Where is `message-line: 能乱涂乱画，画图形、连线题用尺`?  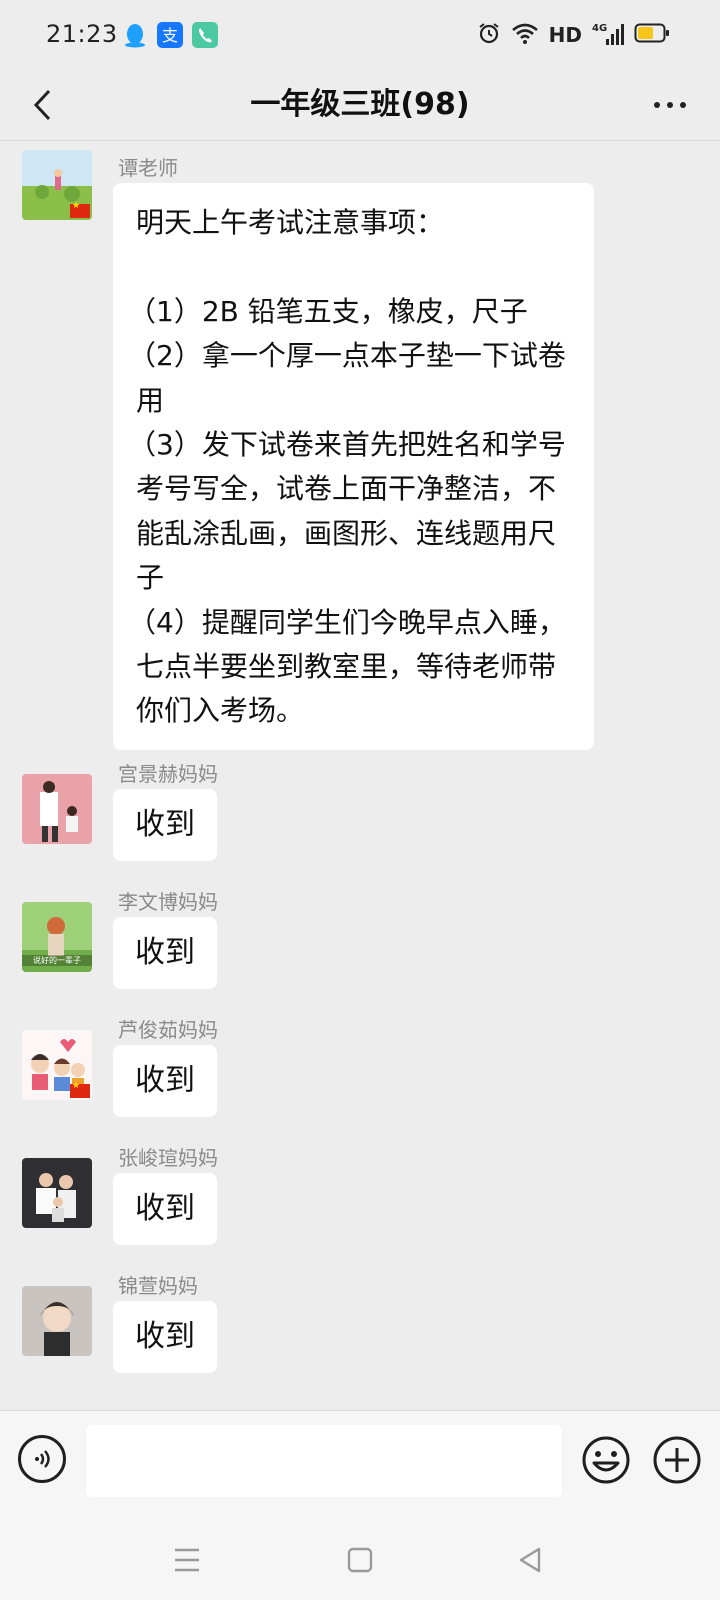 message-line: 能乱涂乱画，画图形、连线题用尺 is located at coordinates (346, 533).